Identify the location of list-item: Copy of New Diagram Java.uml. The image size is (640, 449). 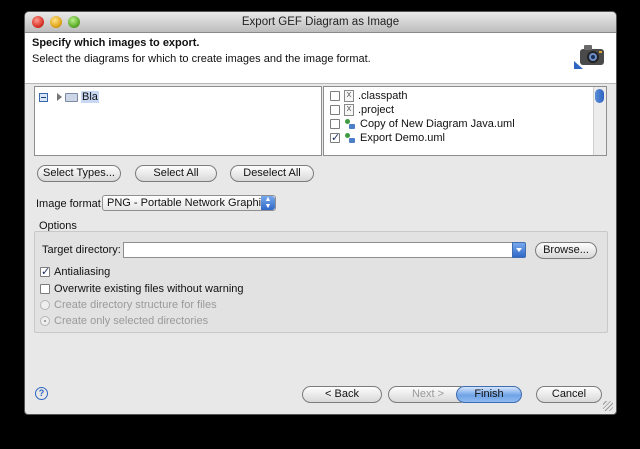
(422, 124).